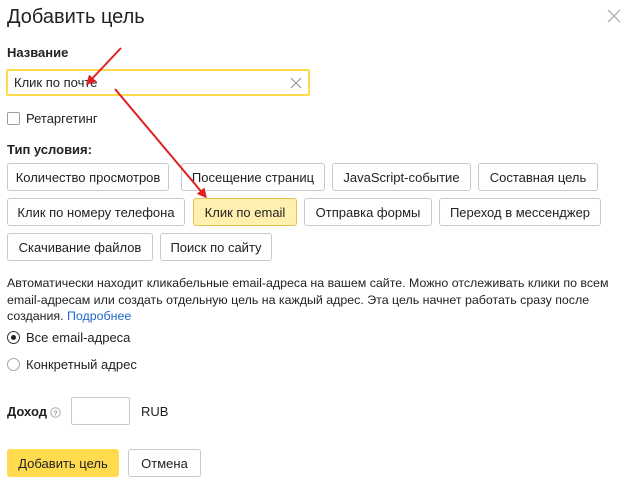  I want to click on name-field-wrapper, so click(158, 82).